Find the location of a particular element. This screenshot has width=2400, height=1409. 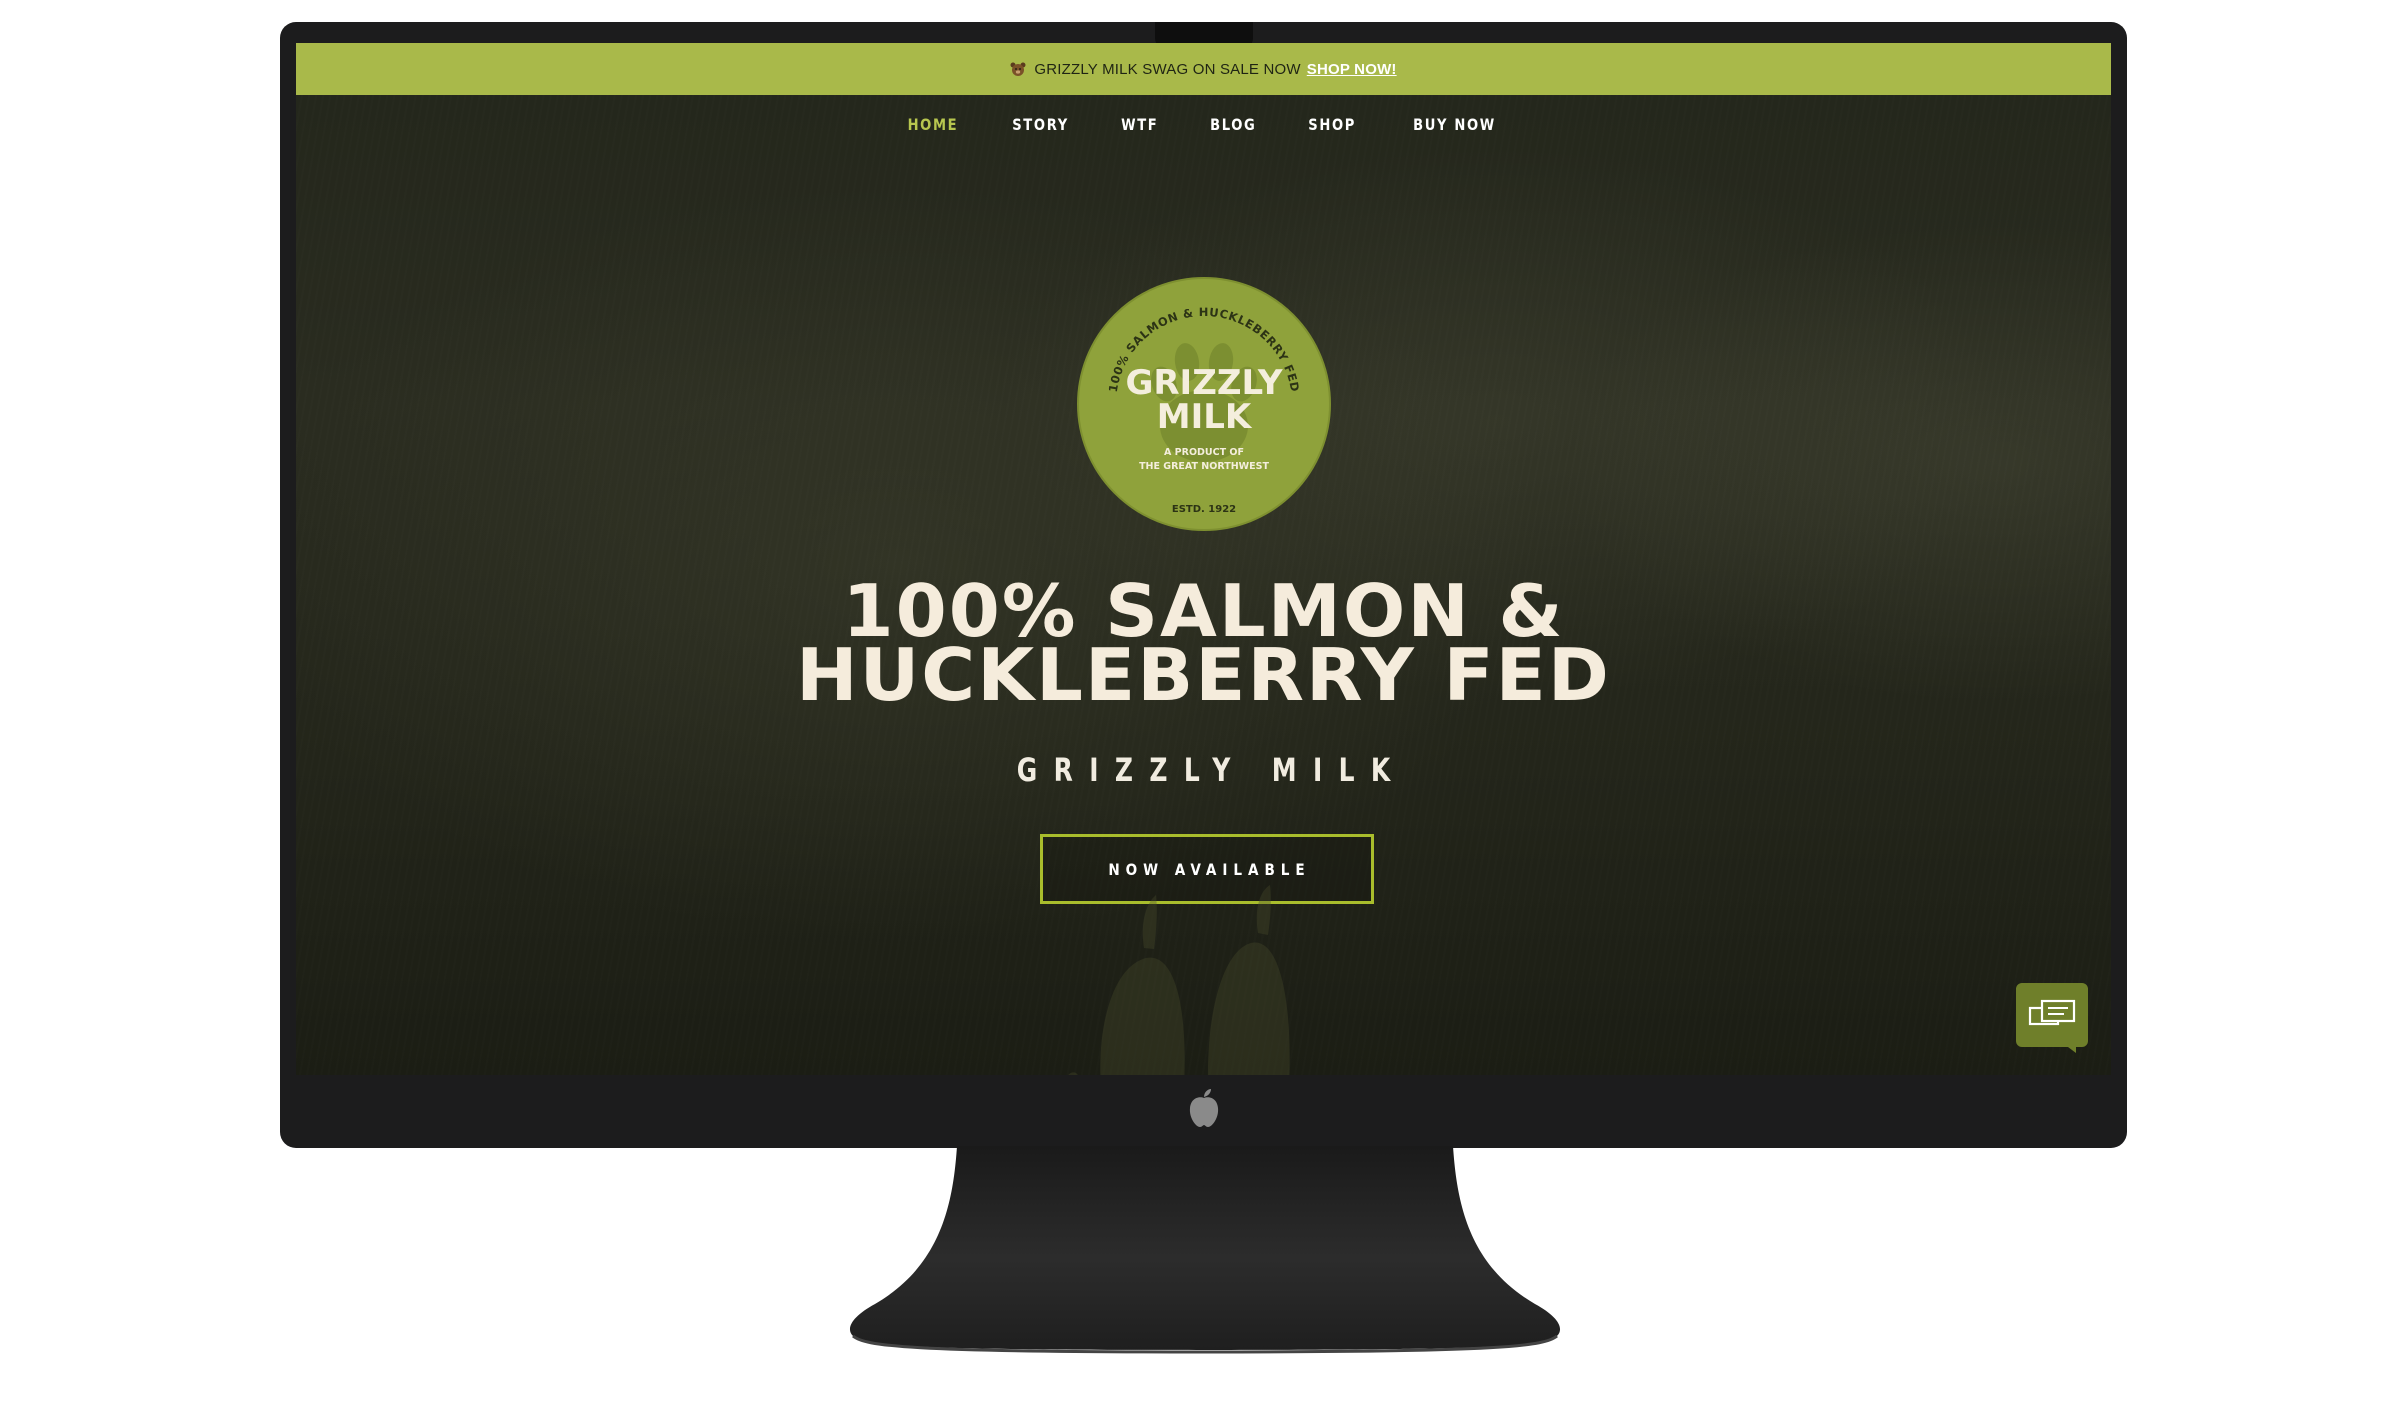

hero-headline: 100% SALMON & HUCKLEBERRY FED is located at coordinates (1203, 646).